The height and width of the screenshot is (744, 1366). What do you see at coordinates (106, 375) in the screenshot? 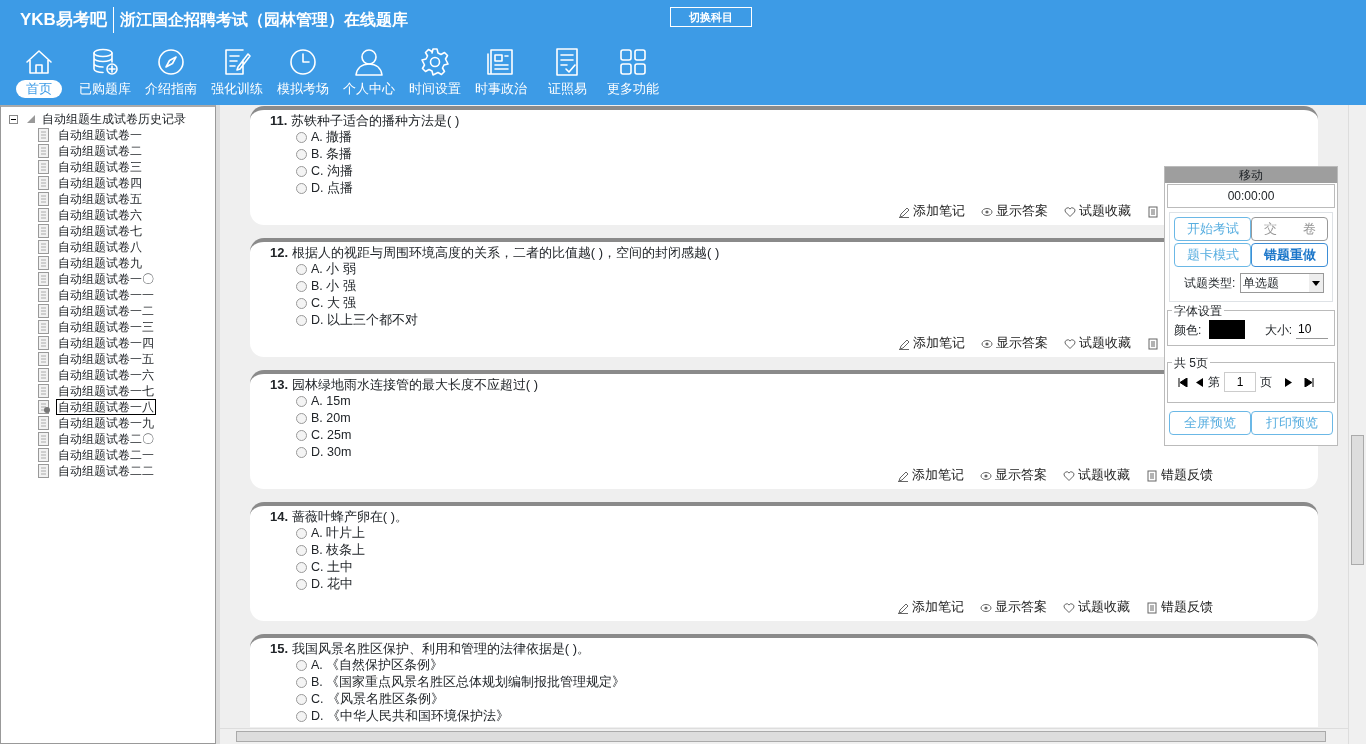
I see `tree-item: 自动组题试卷一六` at bounding box center [106, 375].